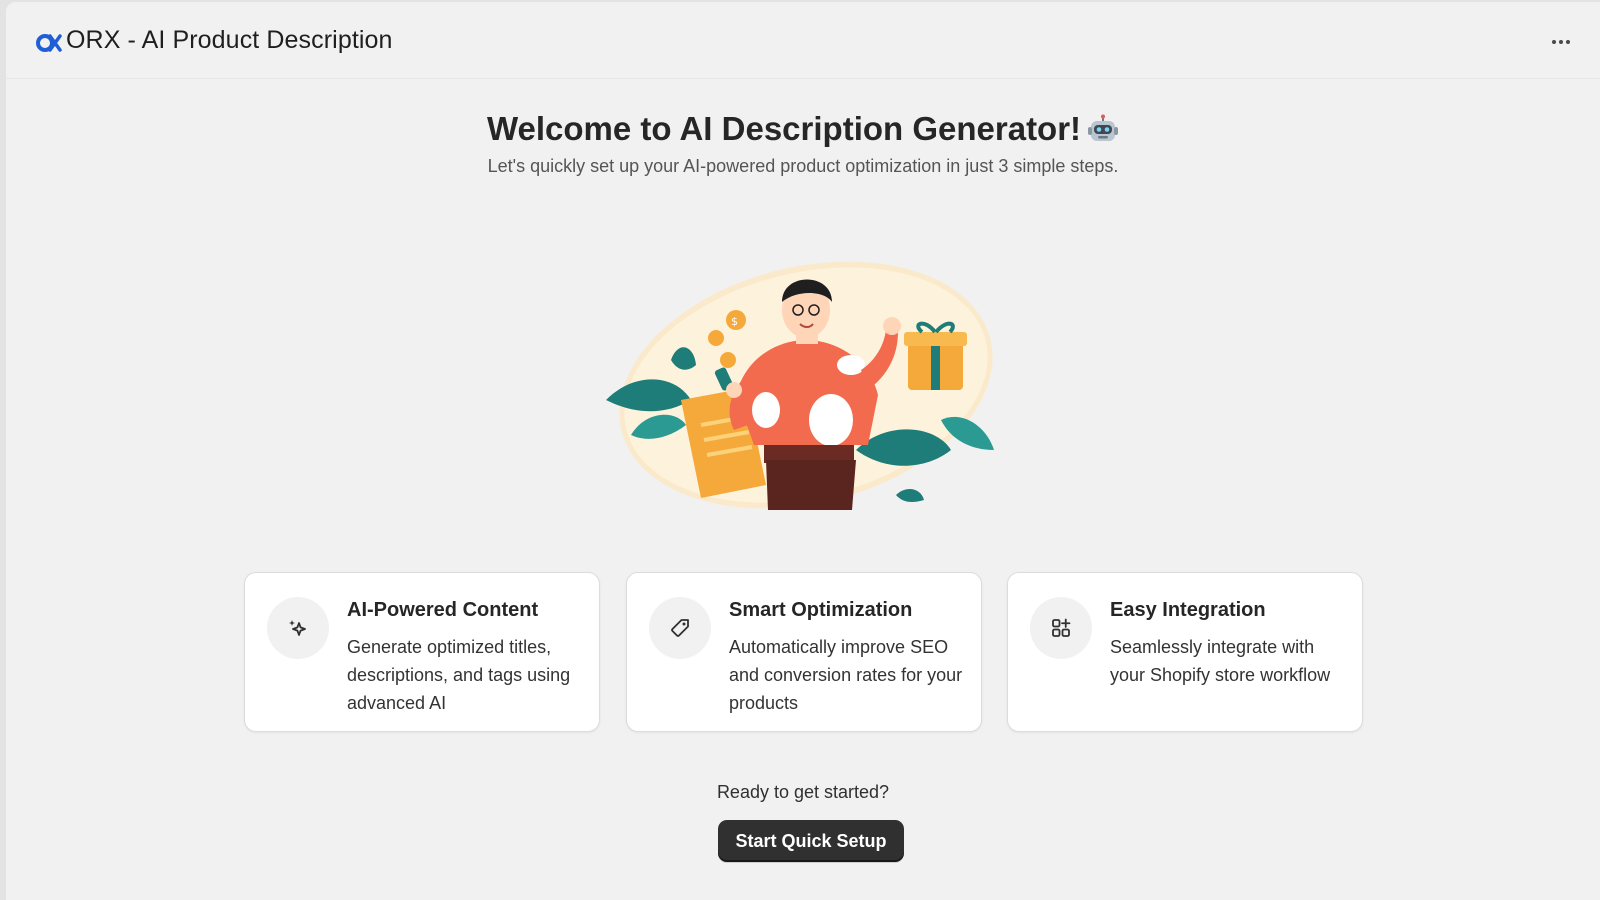 The width and height of the screenshot is (1600, 900). What do you see at coordinates (1554, 42) in the screenshot?
I see `more-horizontal-icon` at bounding box center [1554, 42].